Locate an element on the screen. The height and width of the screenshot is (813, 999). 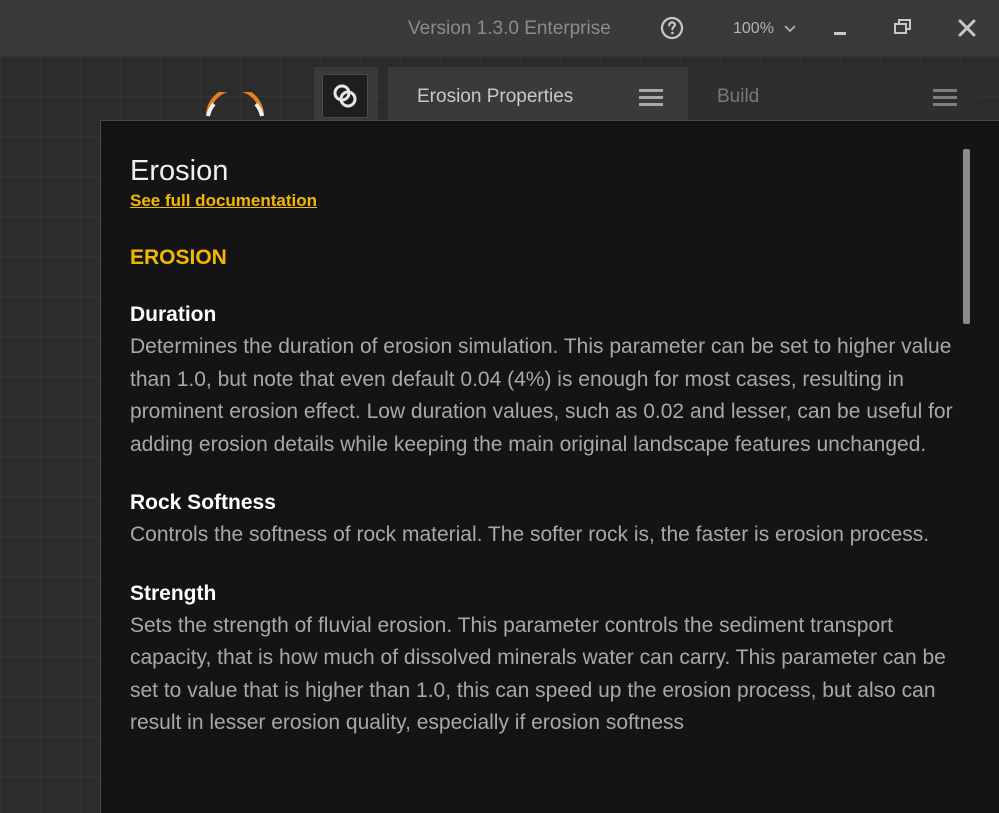
param-name: Duration is located at coordinates (173, 314).